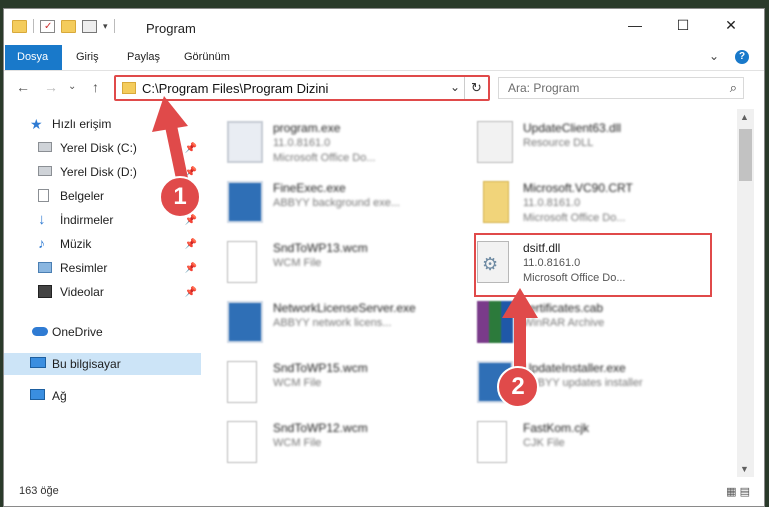 This screenshot has height=507, width=769. I want to click on file-name: FineExec.exe, so click(309, 188).